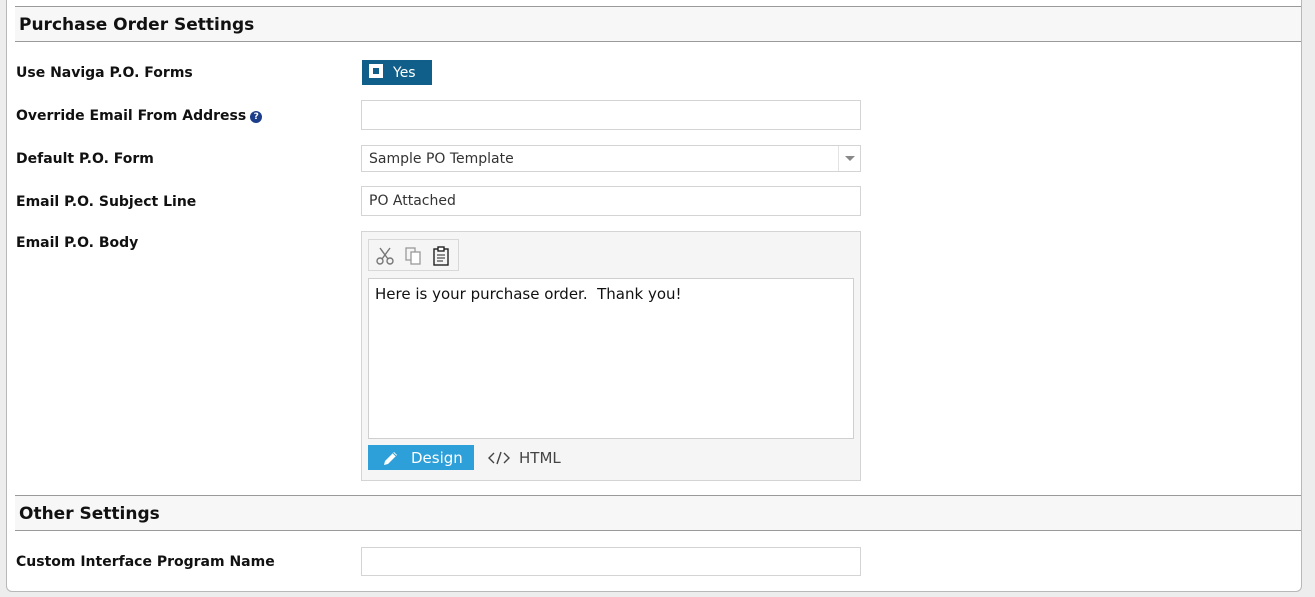  Describe the element at coordinates (104, 73) in the screenshot. I see `use-forms-label: Use Naviga P.O. Forms` at that location.